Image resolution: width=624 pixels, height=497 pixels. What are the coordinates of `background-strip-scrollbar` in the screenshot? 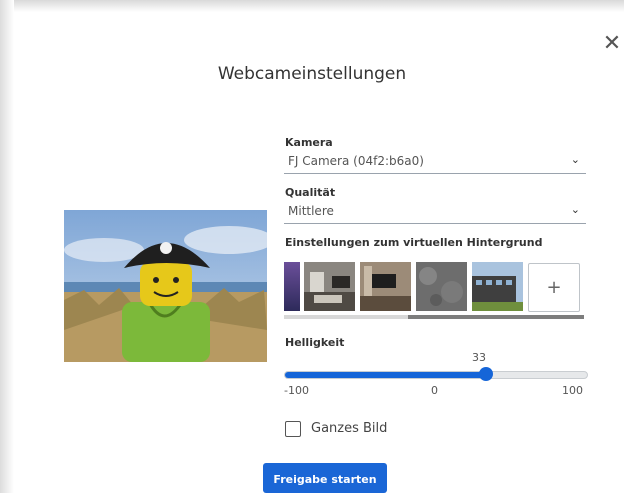 It's located at (434, 317).